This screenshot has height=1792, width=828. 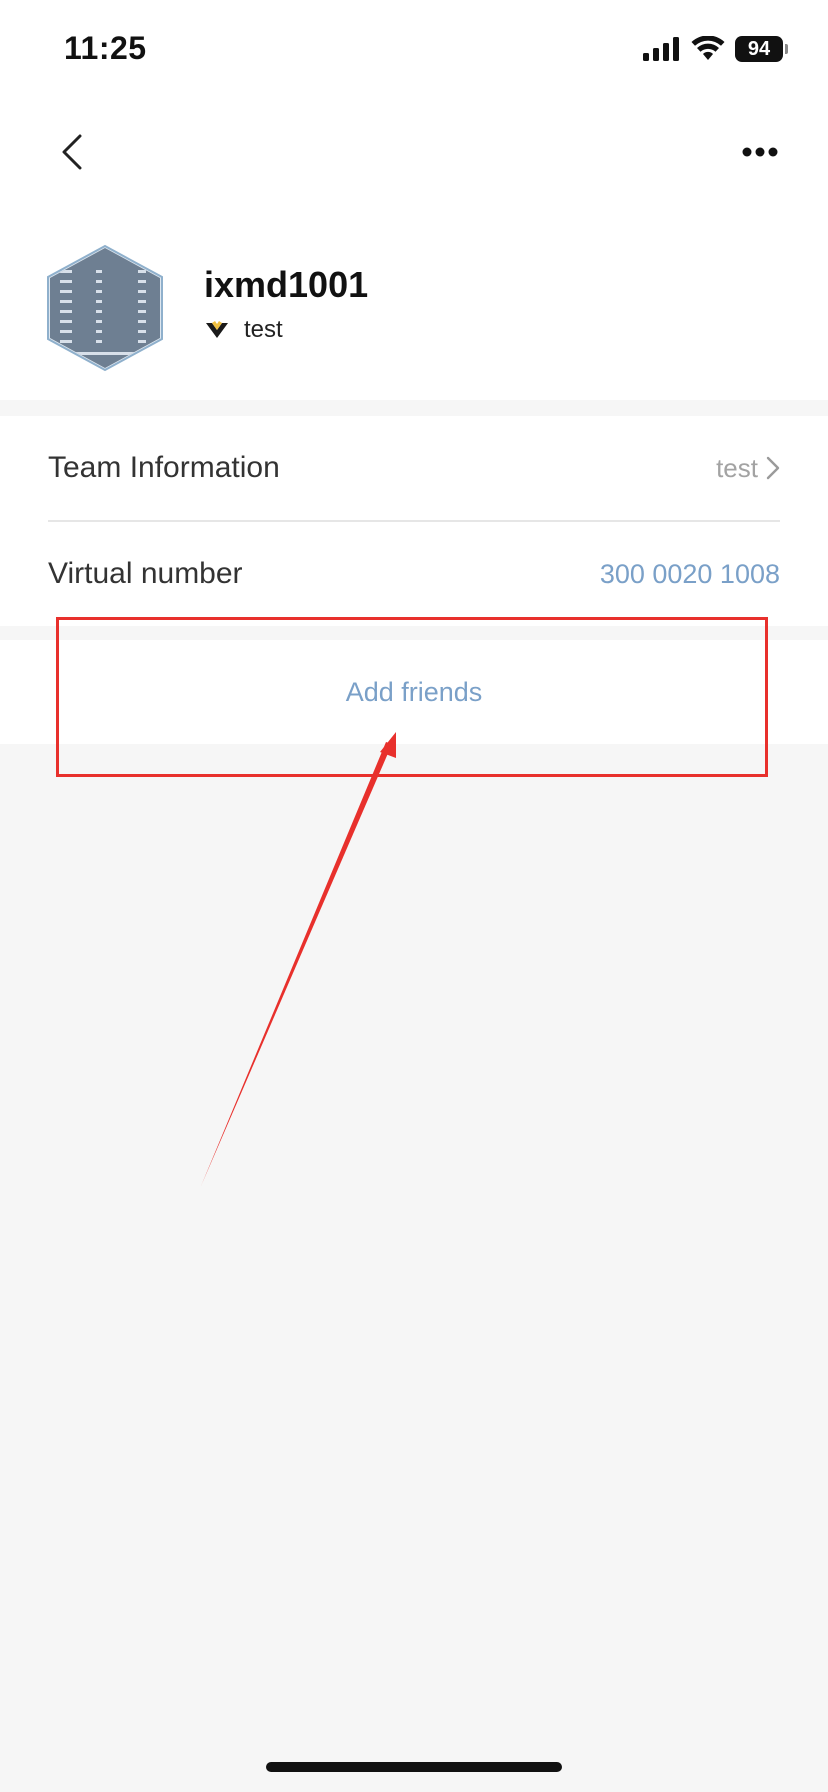 I want to click on more-button, so click(x=760, y=152).